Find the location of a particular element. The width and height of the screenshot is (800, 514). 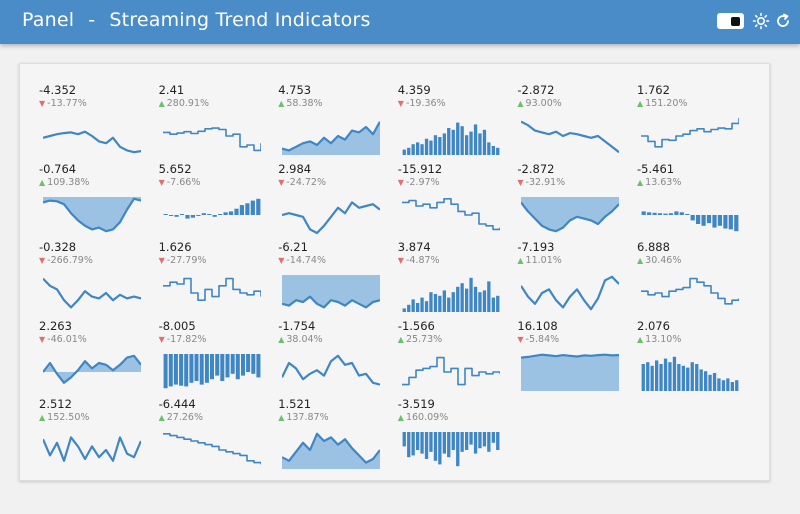

trend-indicator: 4.753 ▲ 58.38% is located at coordinates (333, 121).